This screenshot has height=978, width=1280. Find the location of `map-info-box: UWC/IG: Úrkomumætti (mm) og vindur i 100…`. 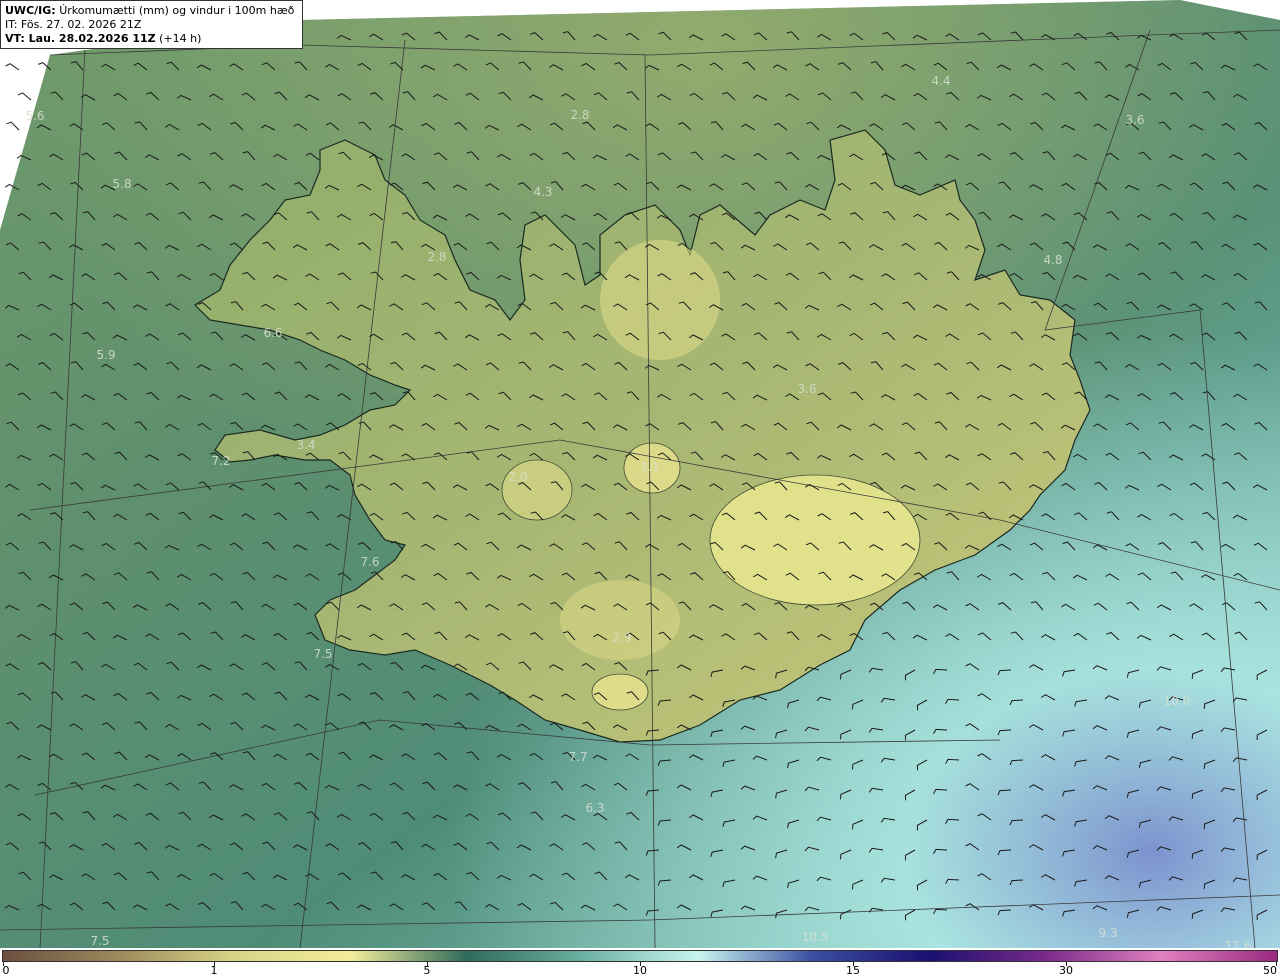

map-info-box: UWC/IG: Úrkomumætti (mm) og vindur i 100… is located at coordinates (151, 24).